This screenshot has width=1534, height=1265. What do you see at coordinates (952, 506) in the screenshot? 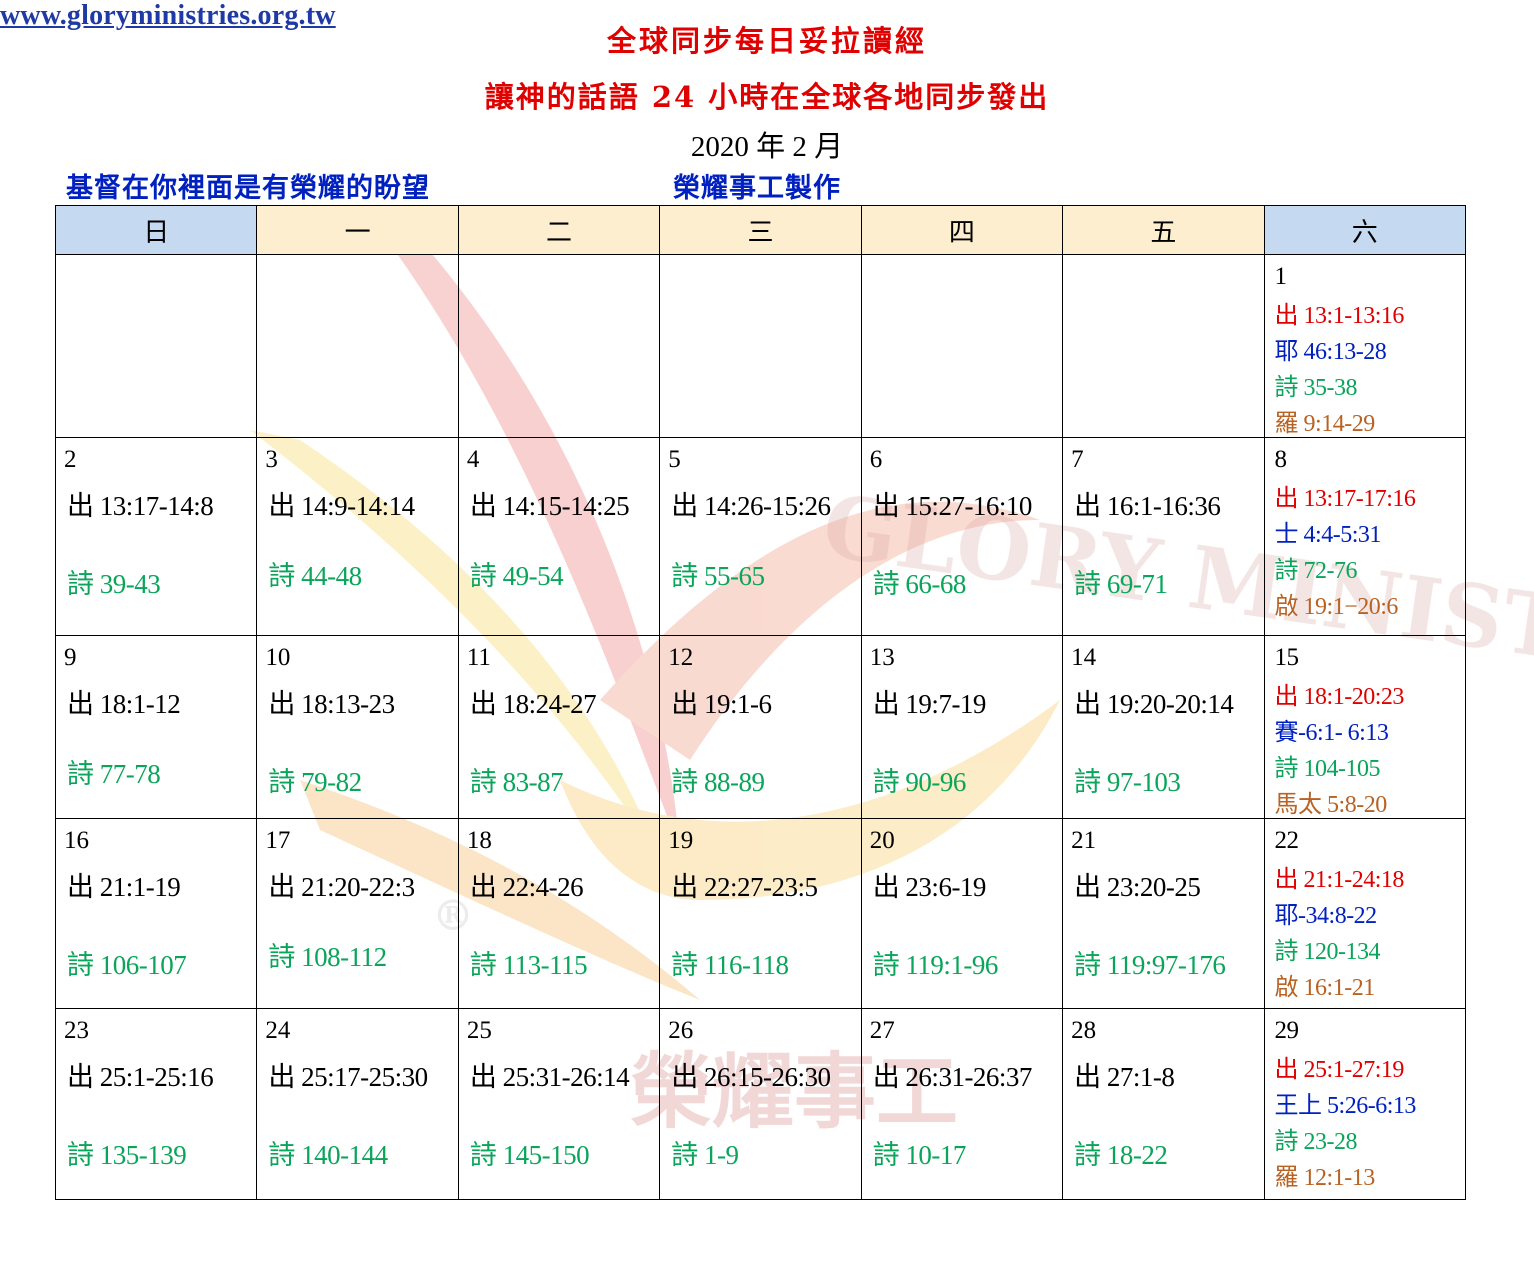
I see `daily-reading: 出 15:27-16:10` at bounding box center [952, 506].